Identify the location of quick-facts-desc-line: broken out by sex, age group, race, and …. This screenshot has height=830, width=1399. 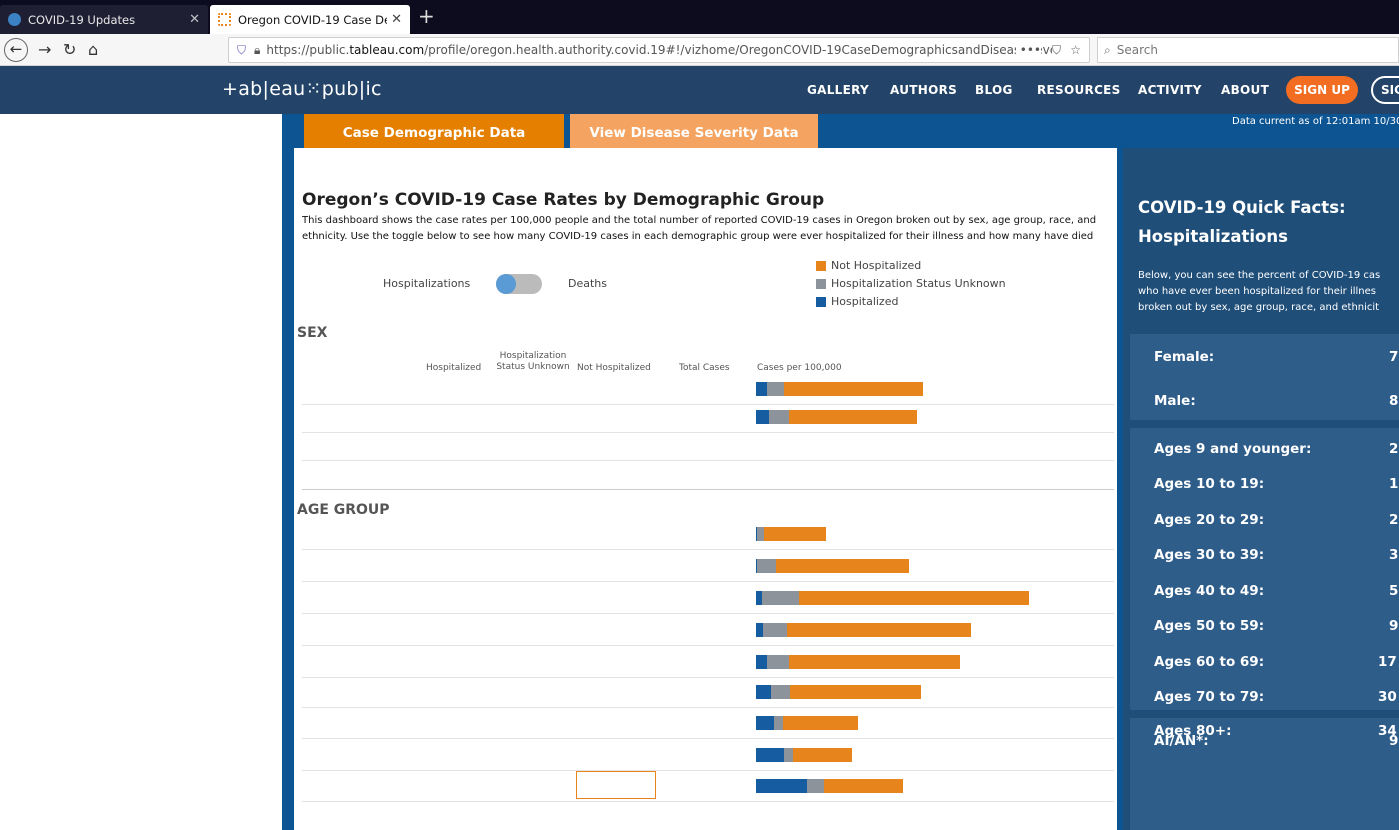
(1259, 307).